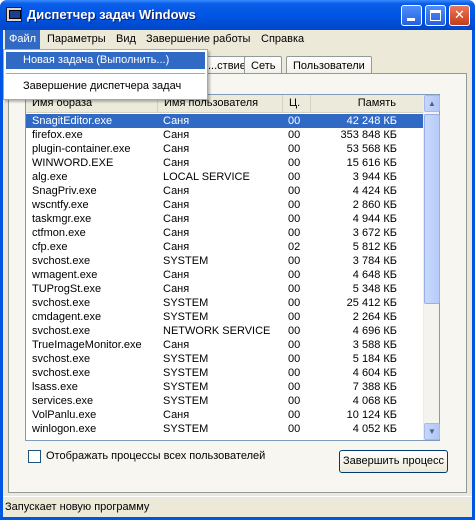  Describe the element at coordinates (371, 149) in the screenshot. I see `process-memory: 53 568 КБ` at that location.